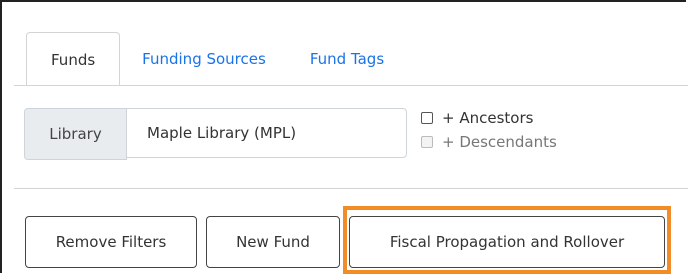  I want to click on library-filter: Library Maple Library (MPL), so click(215, 134).